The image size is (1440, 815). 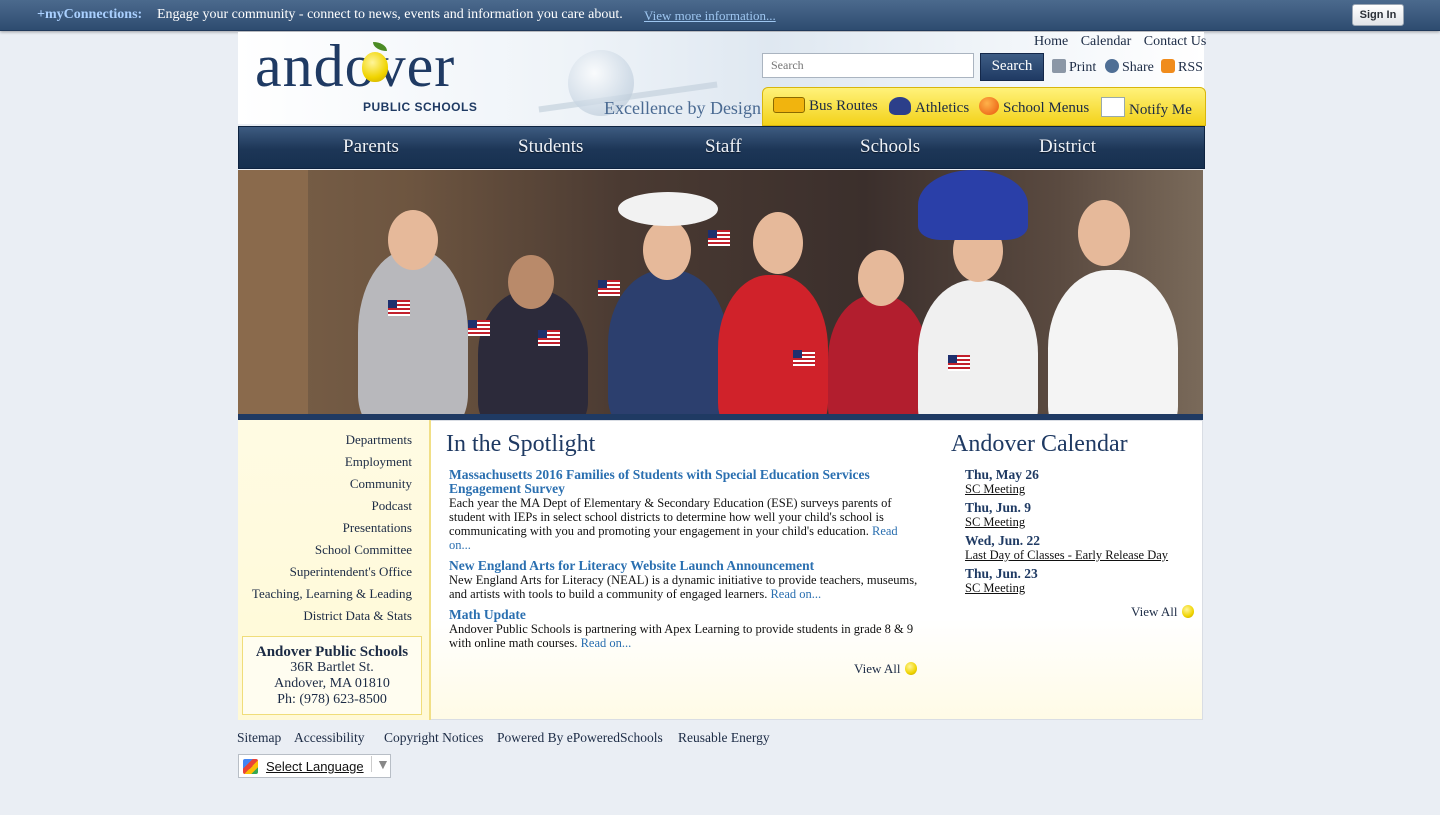 I want to click on print-link: Print, so click(x=1074, y=67).